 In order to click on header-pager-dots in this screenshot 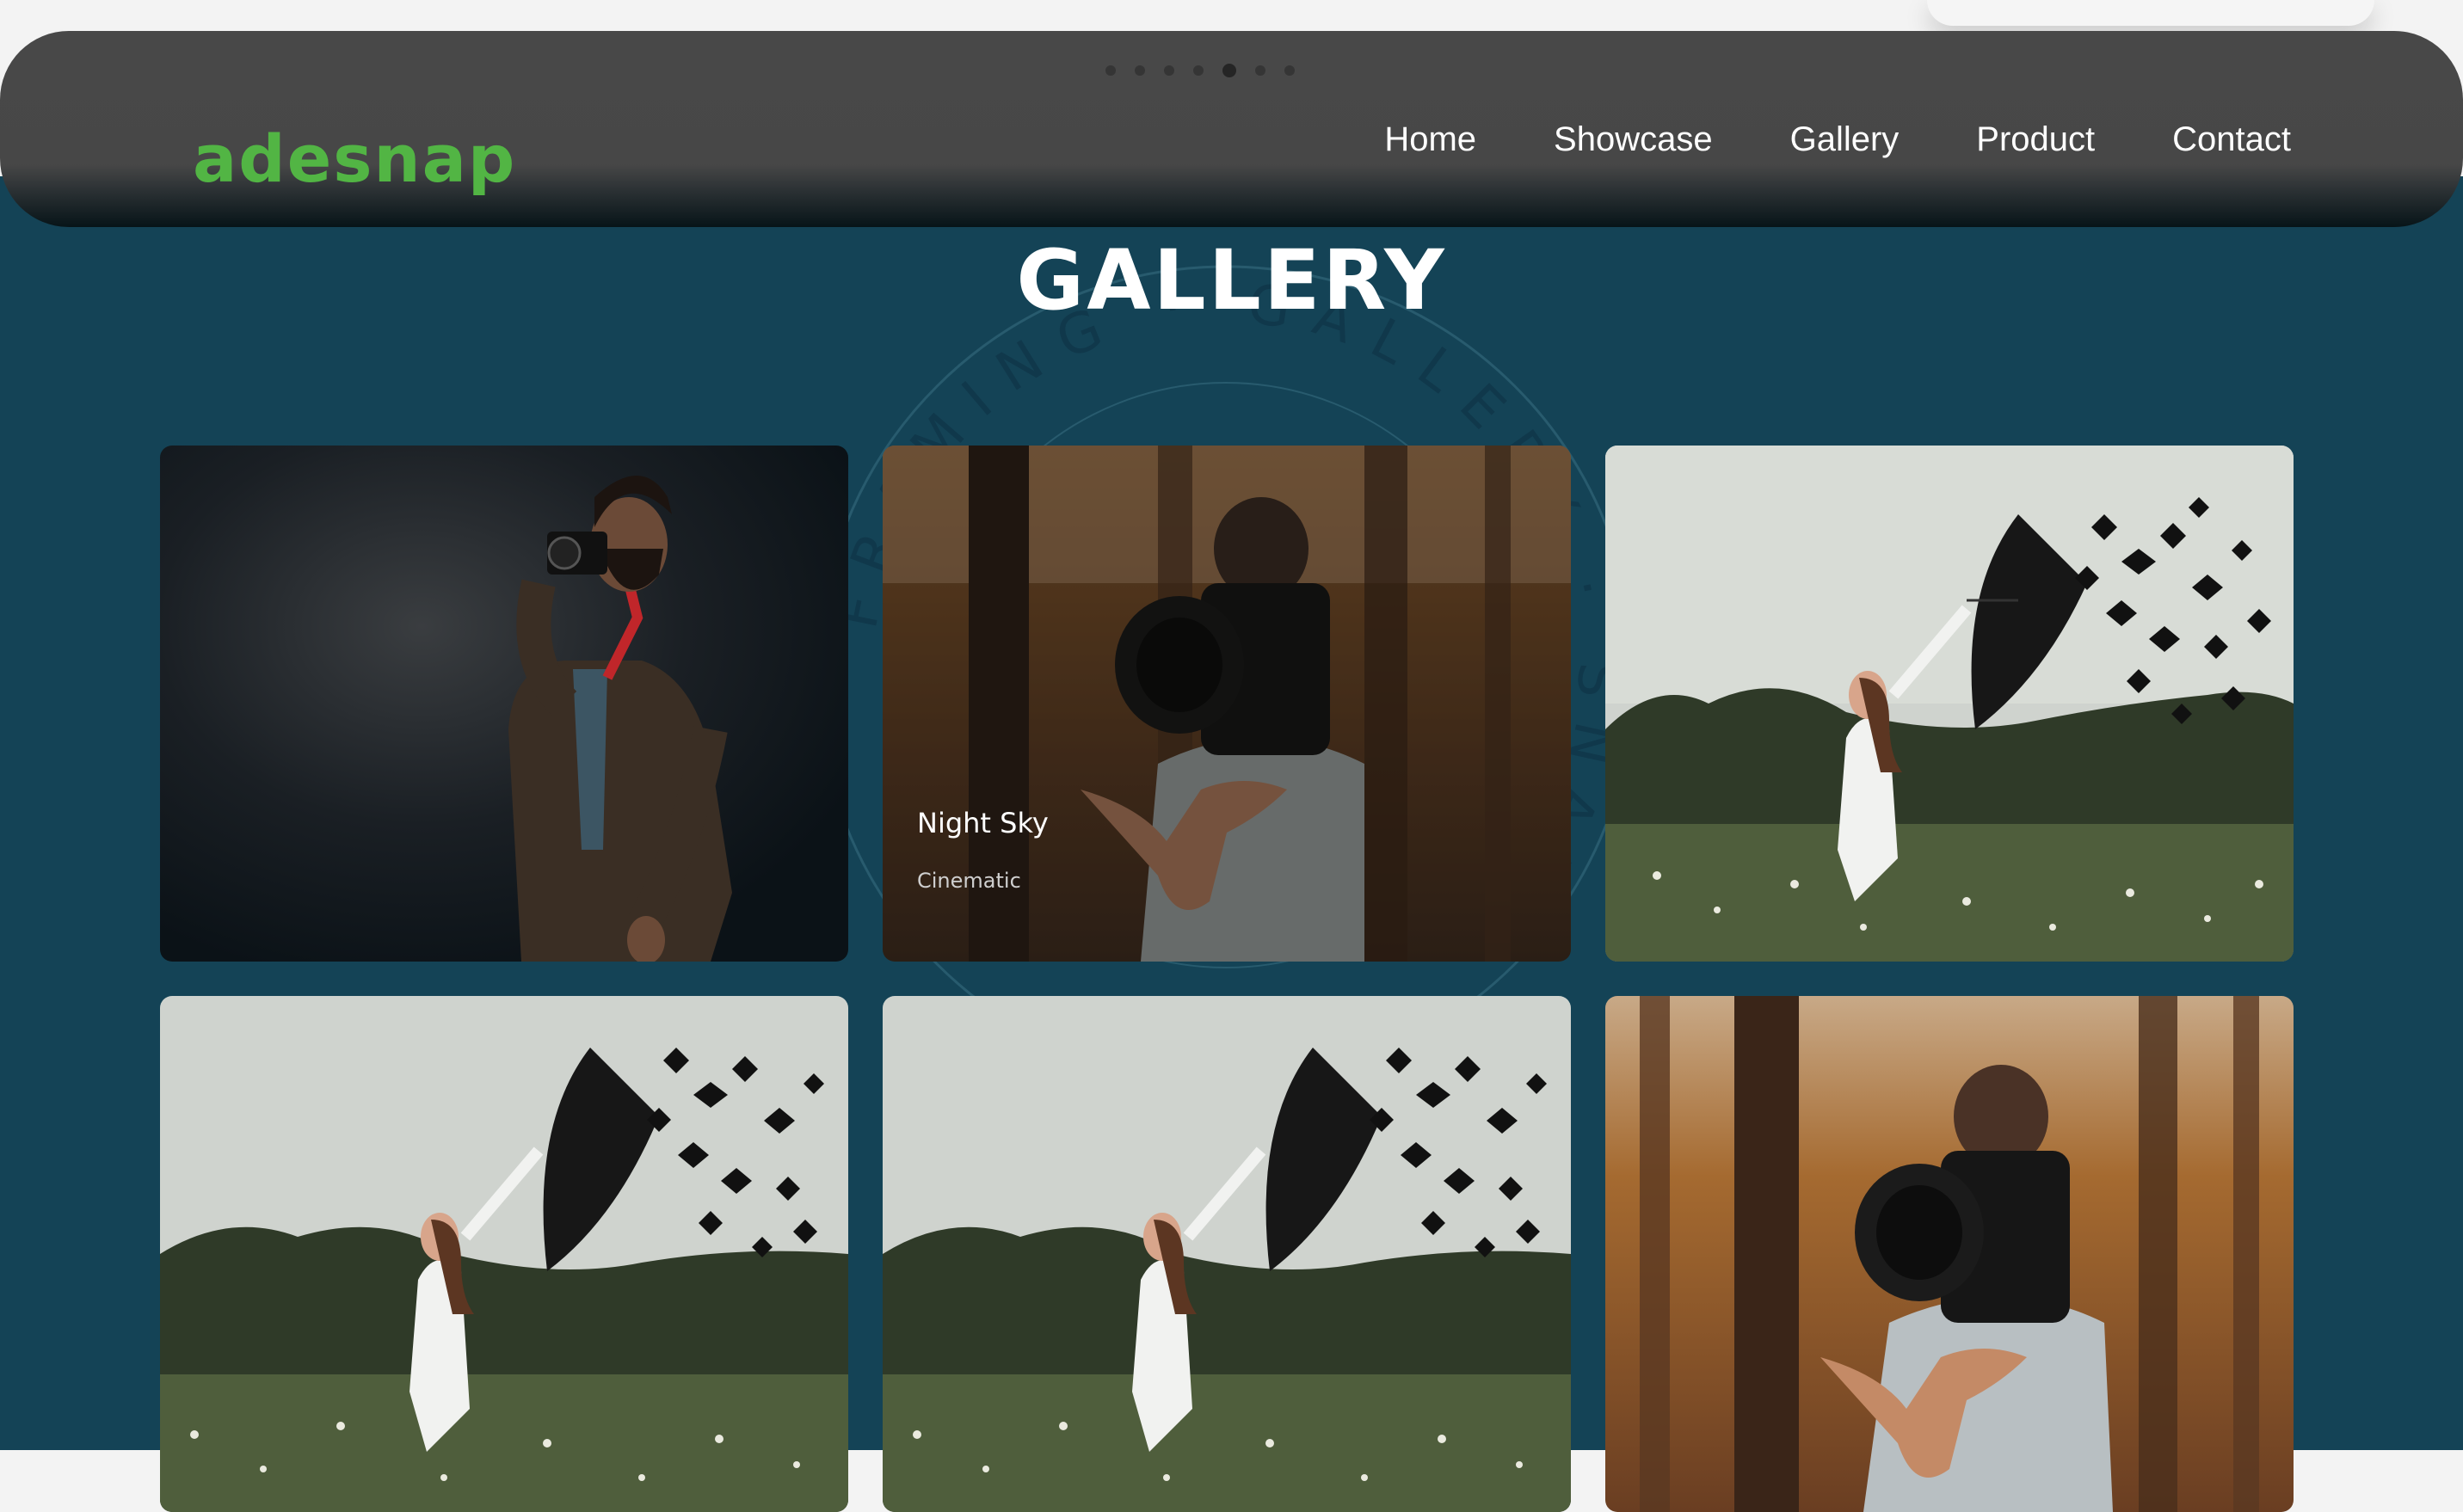, I will do `click(1200, 71)`.